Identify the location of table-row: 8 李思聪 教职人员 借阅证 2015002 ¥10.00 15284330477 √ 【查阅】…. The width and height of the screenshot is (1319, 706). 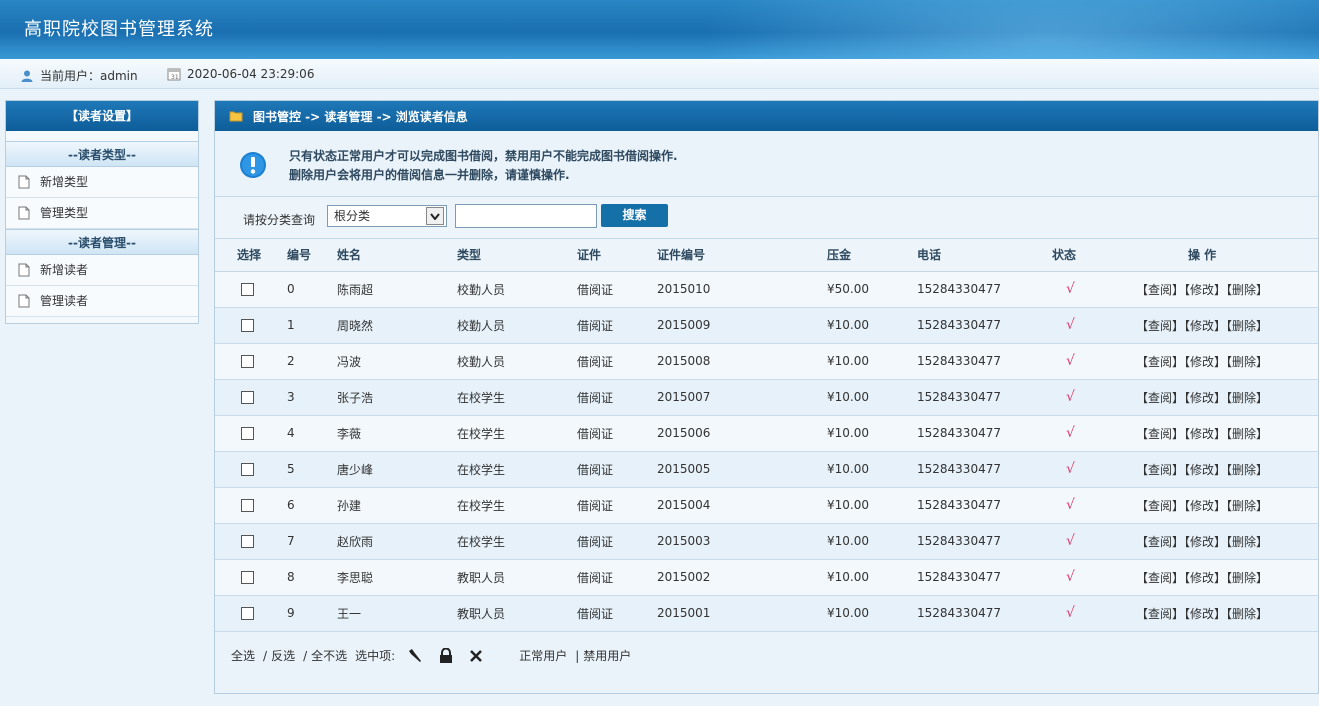
(766, 577).